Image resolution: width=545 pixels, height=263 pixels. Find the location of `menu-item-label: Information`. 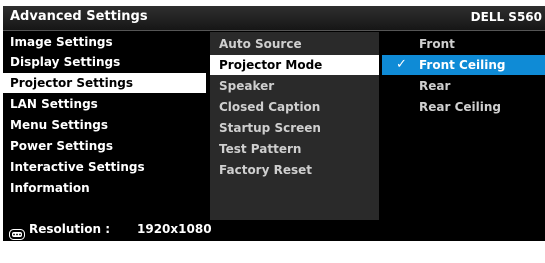

menu-item-label: Information is located at coordinates (50, 188).